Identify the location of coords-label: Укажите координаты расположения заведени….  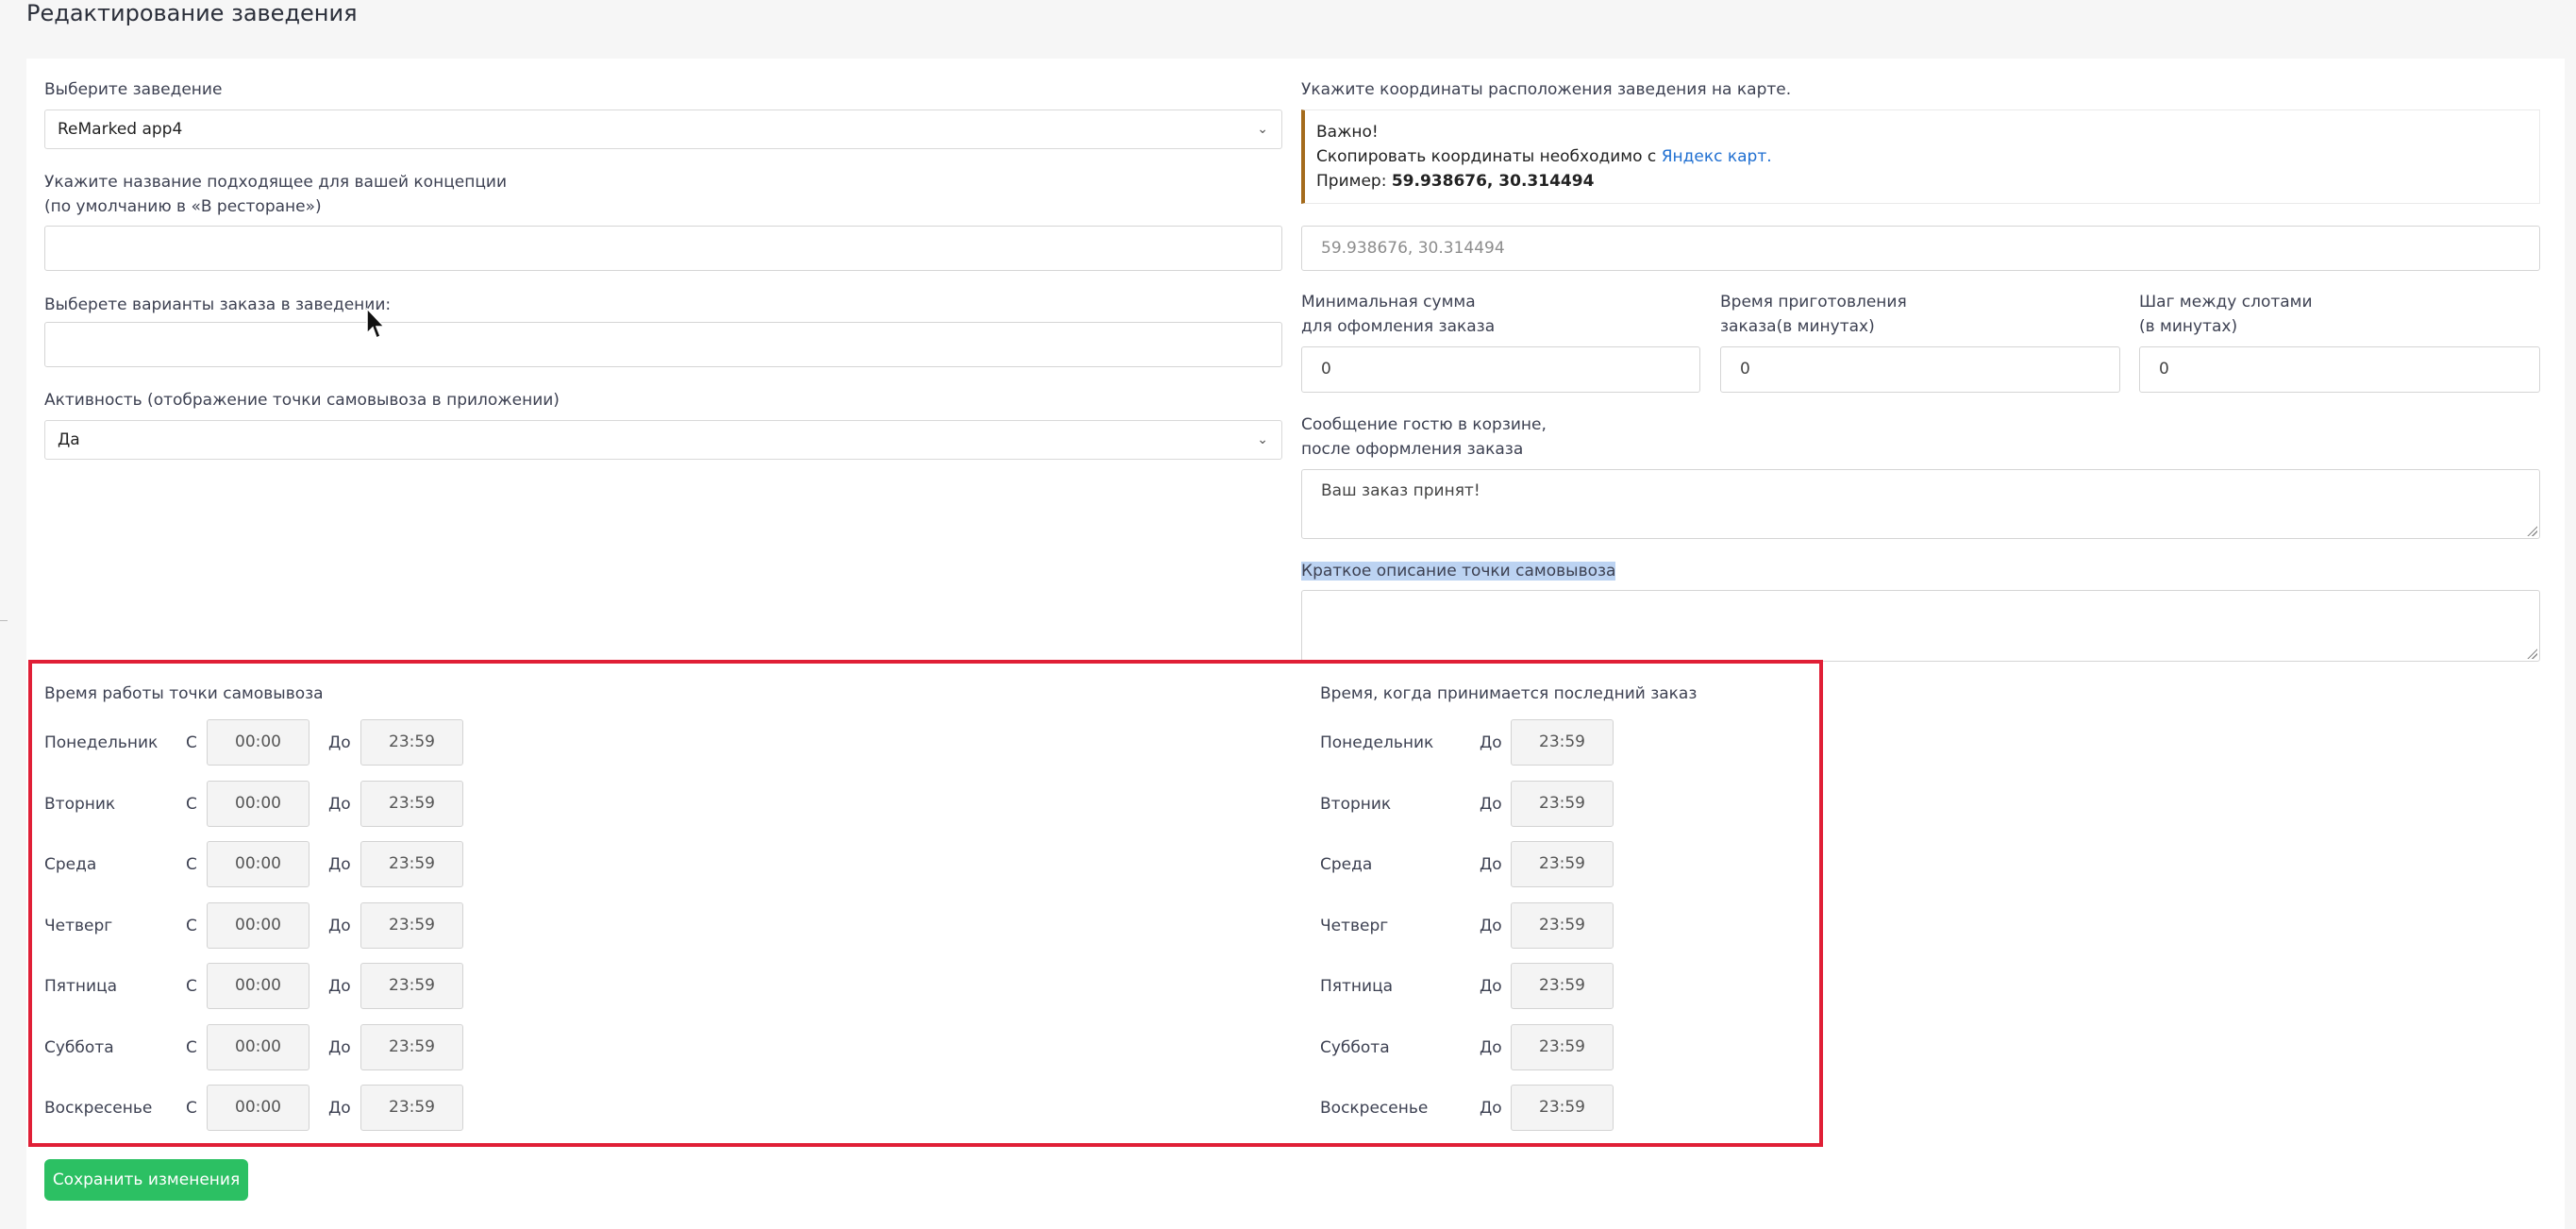
(1546, 89).